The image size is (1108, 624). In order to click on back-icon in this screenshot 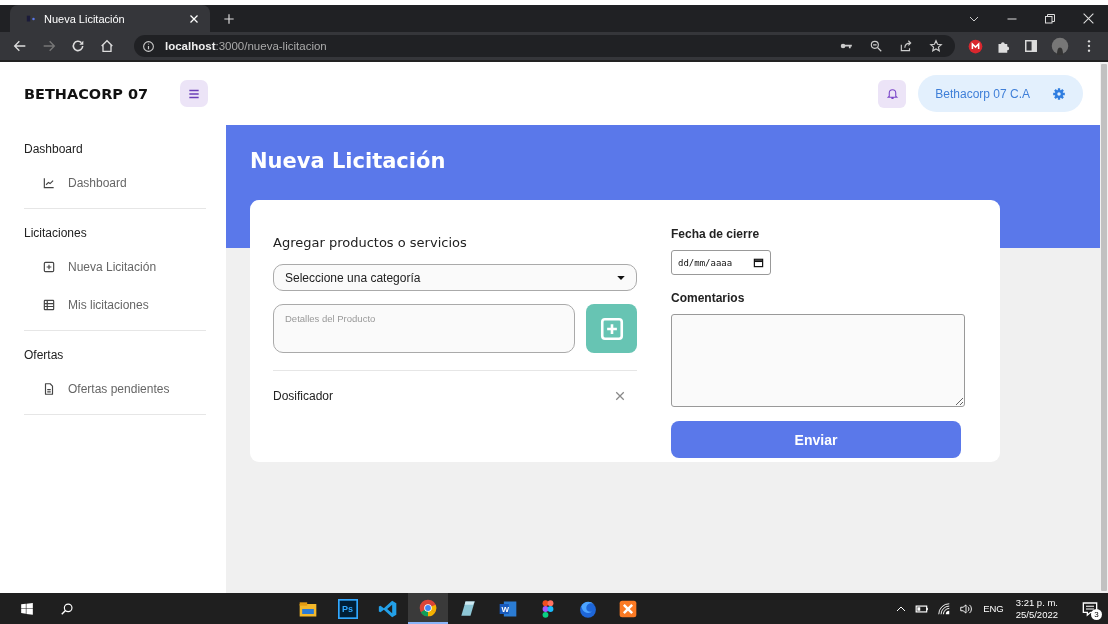, I will do `click(20, 46)`.